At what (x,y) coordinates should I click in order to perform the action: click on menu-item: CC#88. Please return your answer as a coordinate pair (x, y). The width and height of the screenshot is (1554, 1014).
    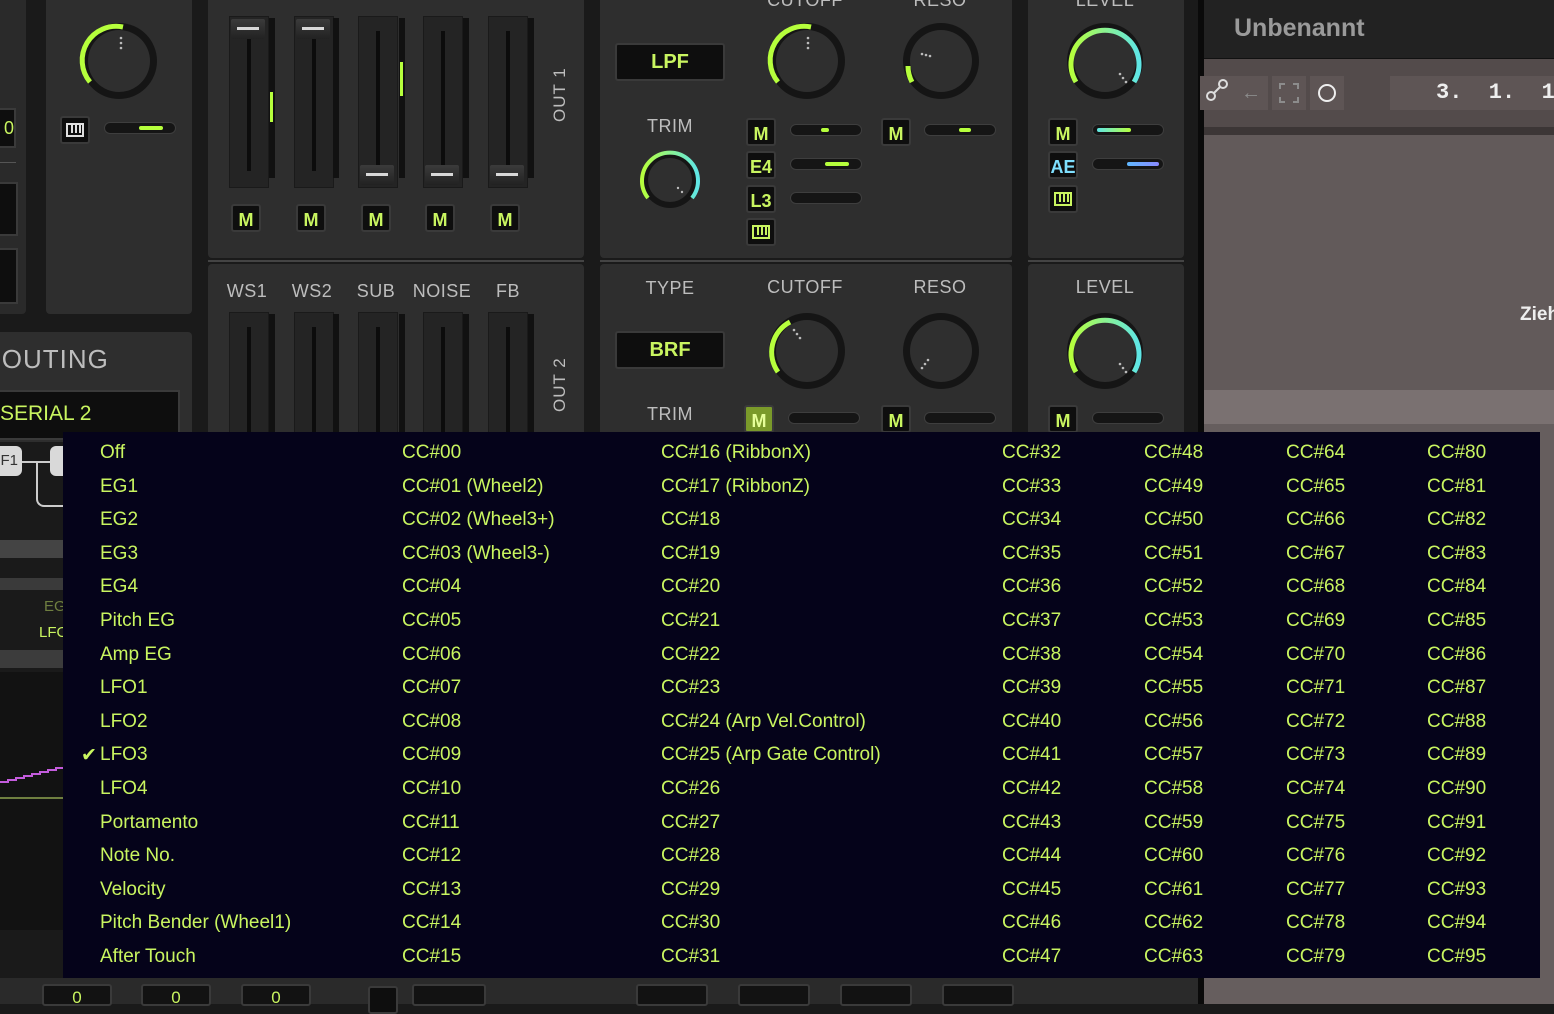
    Looking at the image, I should click on (1456, 722).